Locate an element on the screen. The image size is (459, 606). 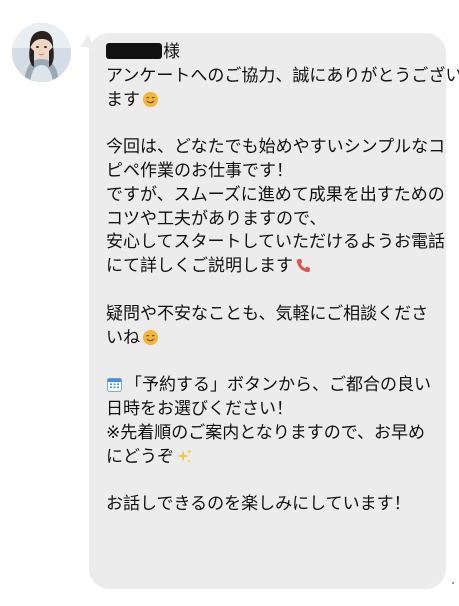
message-line-with-emoji: 「予約する」ボタンから、ご都合の良い is located at coordinates (276, 386).